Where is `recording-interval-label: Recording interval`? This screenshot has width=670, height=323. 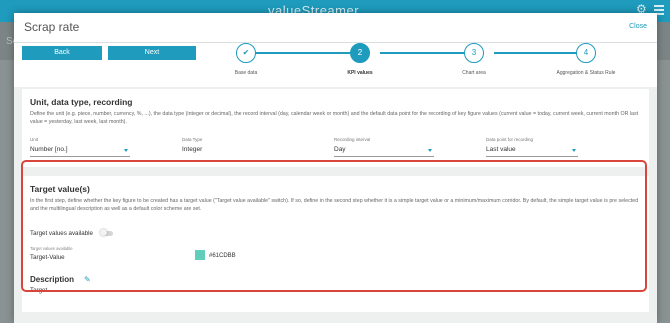
recording-interval-label: Recording interval is located at coordinates (352, 139).